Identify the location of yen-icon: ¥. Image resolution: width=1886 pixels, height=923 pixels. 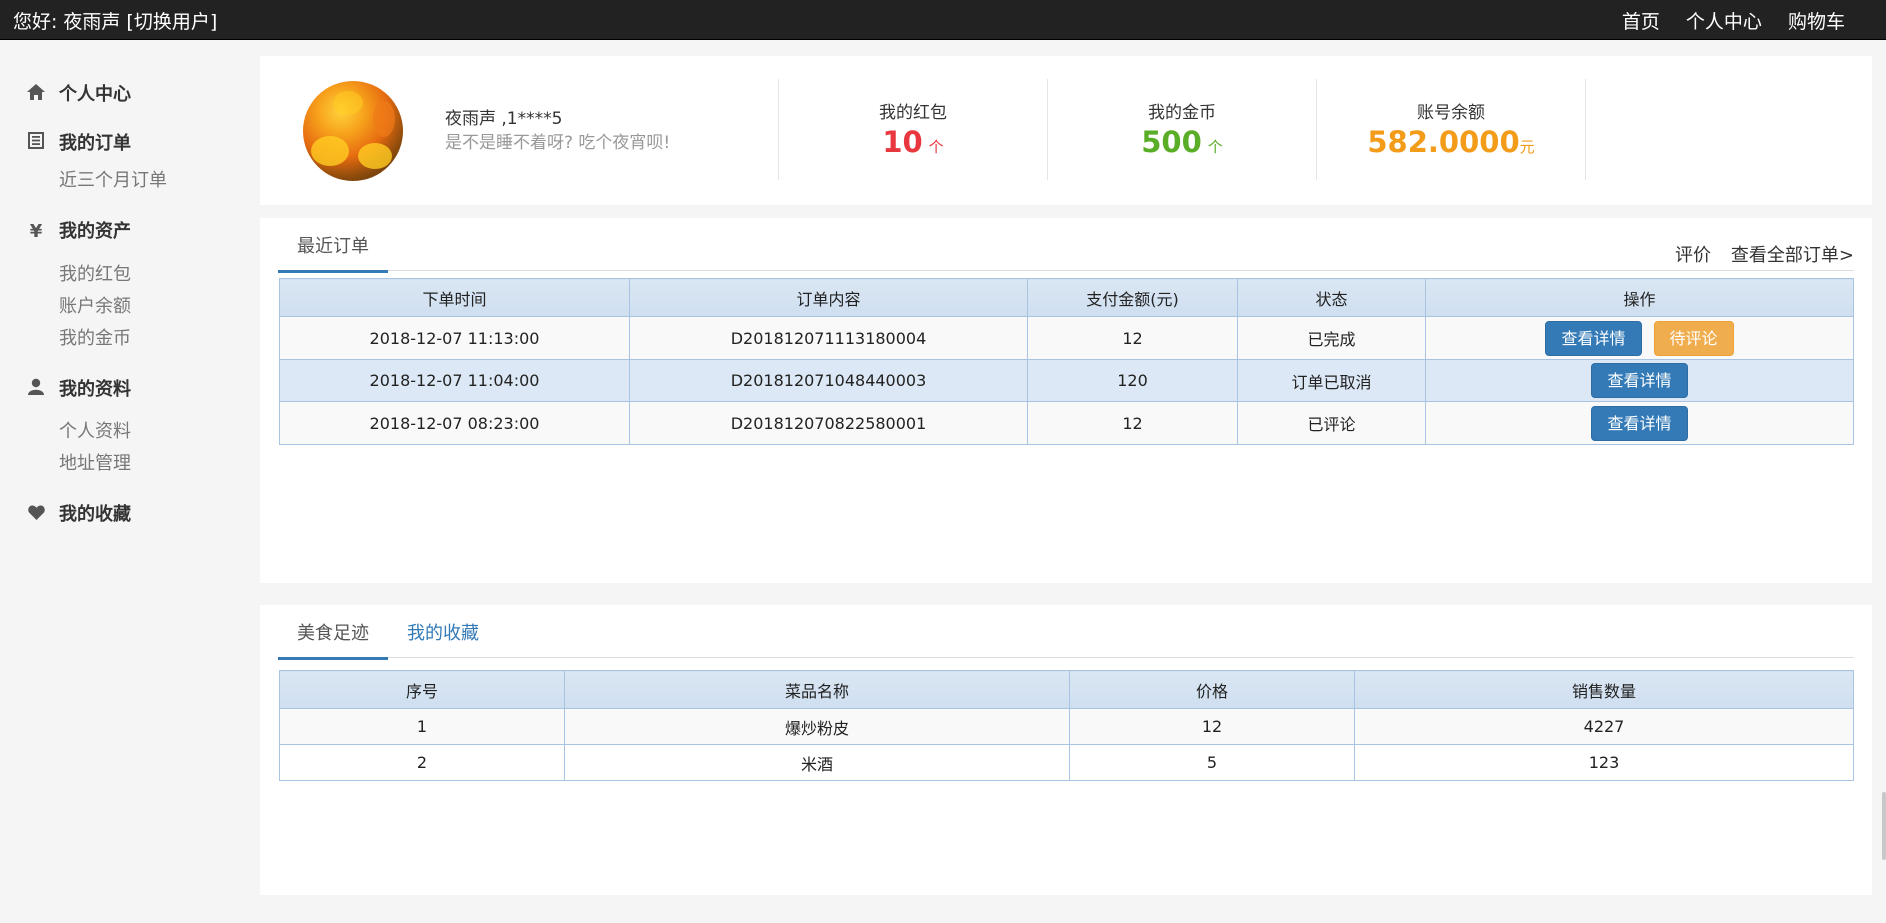
(36, 231).